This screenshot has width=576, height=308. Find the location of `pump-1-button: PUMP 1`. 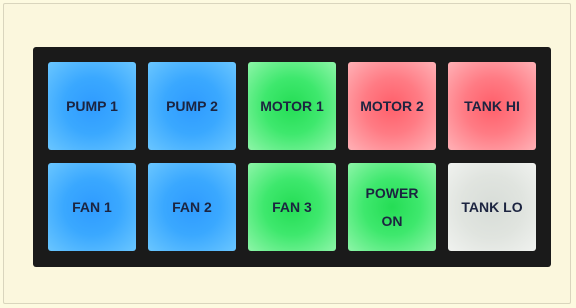

pump-1-button: PUMP 1 is located at coordinates (92, 106).